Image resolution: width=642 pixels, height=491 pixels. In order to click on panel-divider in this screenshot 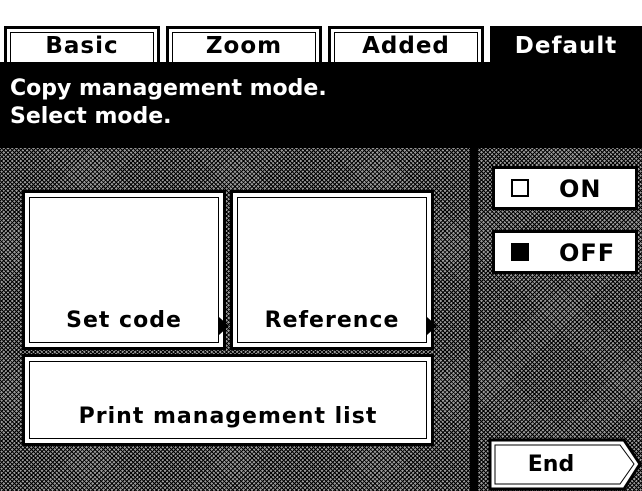, I will do `click(474, 319)`.